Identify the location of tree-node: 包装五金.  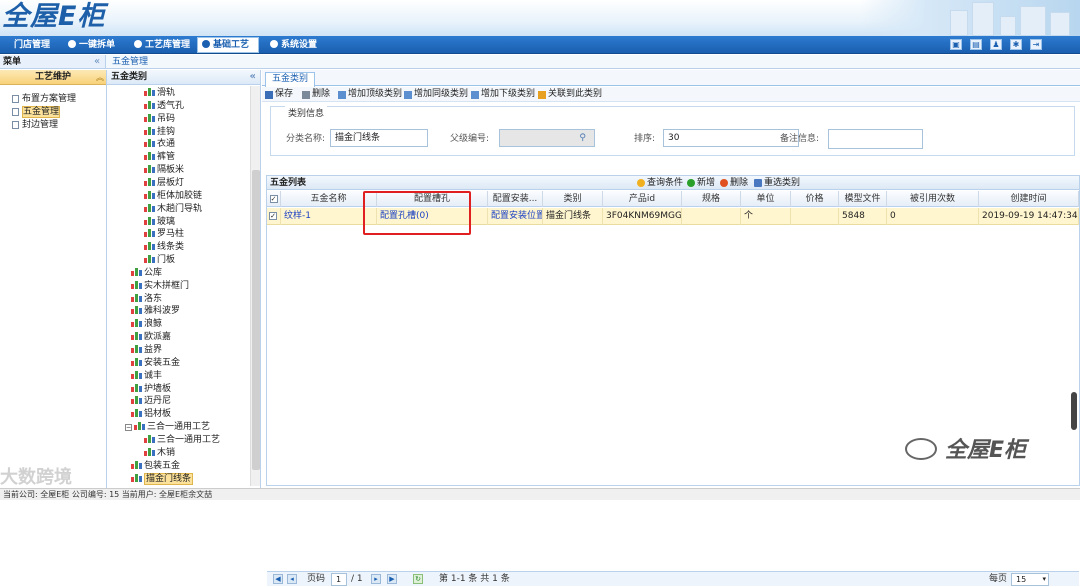
(155, 466).